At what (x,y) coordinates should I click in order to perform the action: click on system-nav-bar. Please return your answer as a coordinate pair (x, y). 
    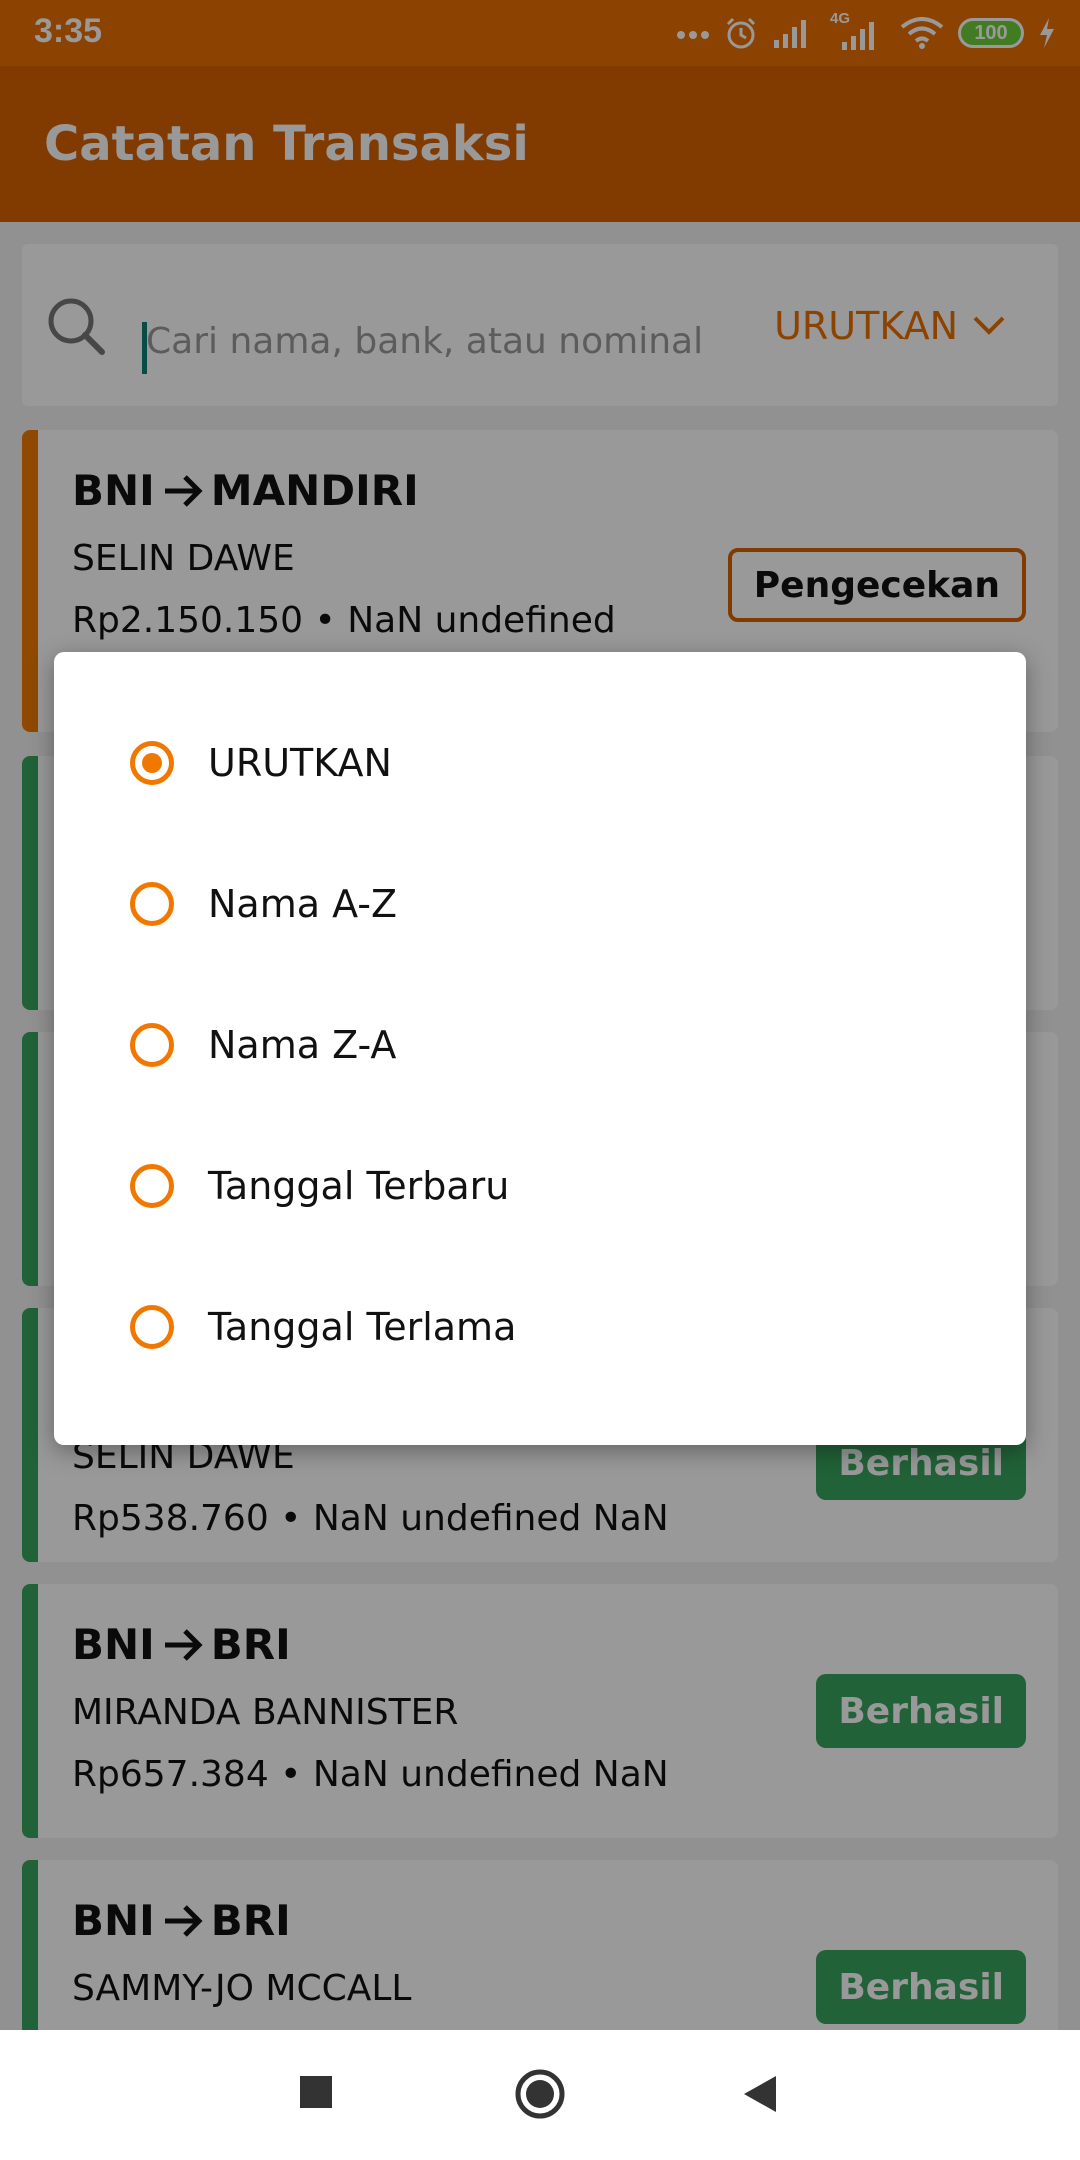
    Looking at the image, I should click on (540, 2095).